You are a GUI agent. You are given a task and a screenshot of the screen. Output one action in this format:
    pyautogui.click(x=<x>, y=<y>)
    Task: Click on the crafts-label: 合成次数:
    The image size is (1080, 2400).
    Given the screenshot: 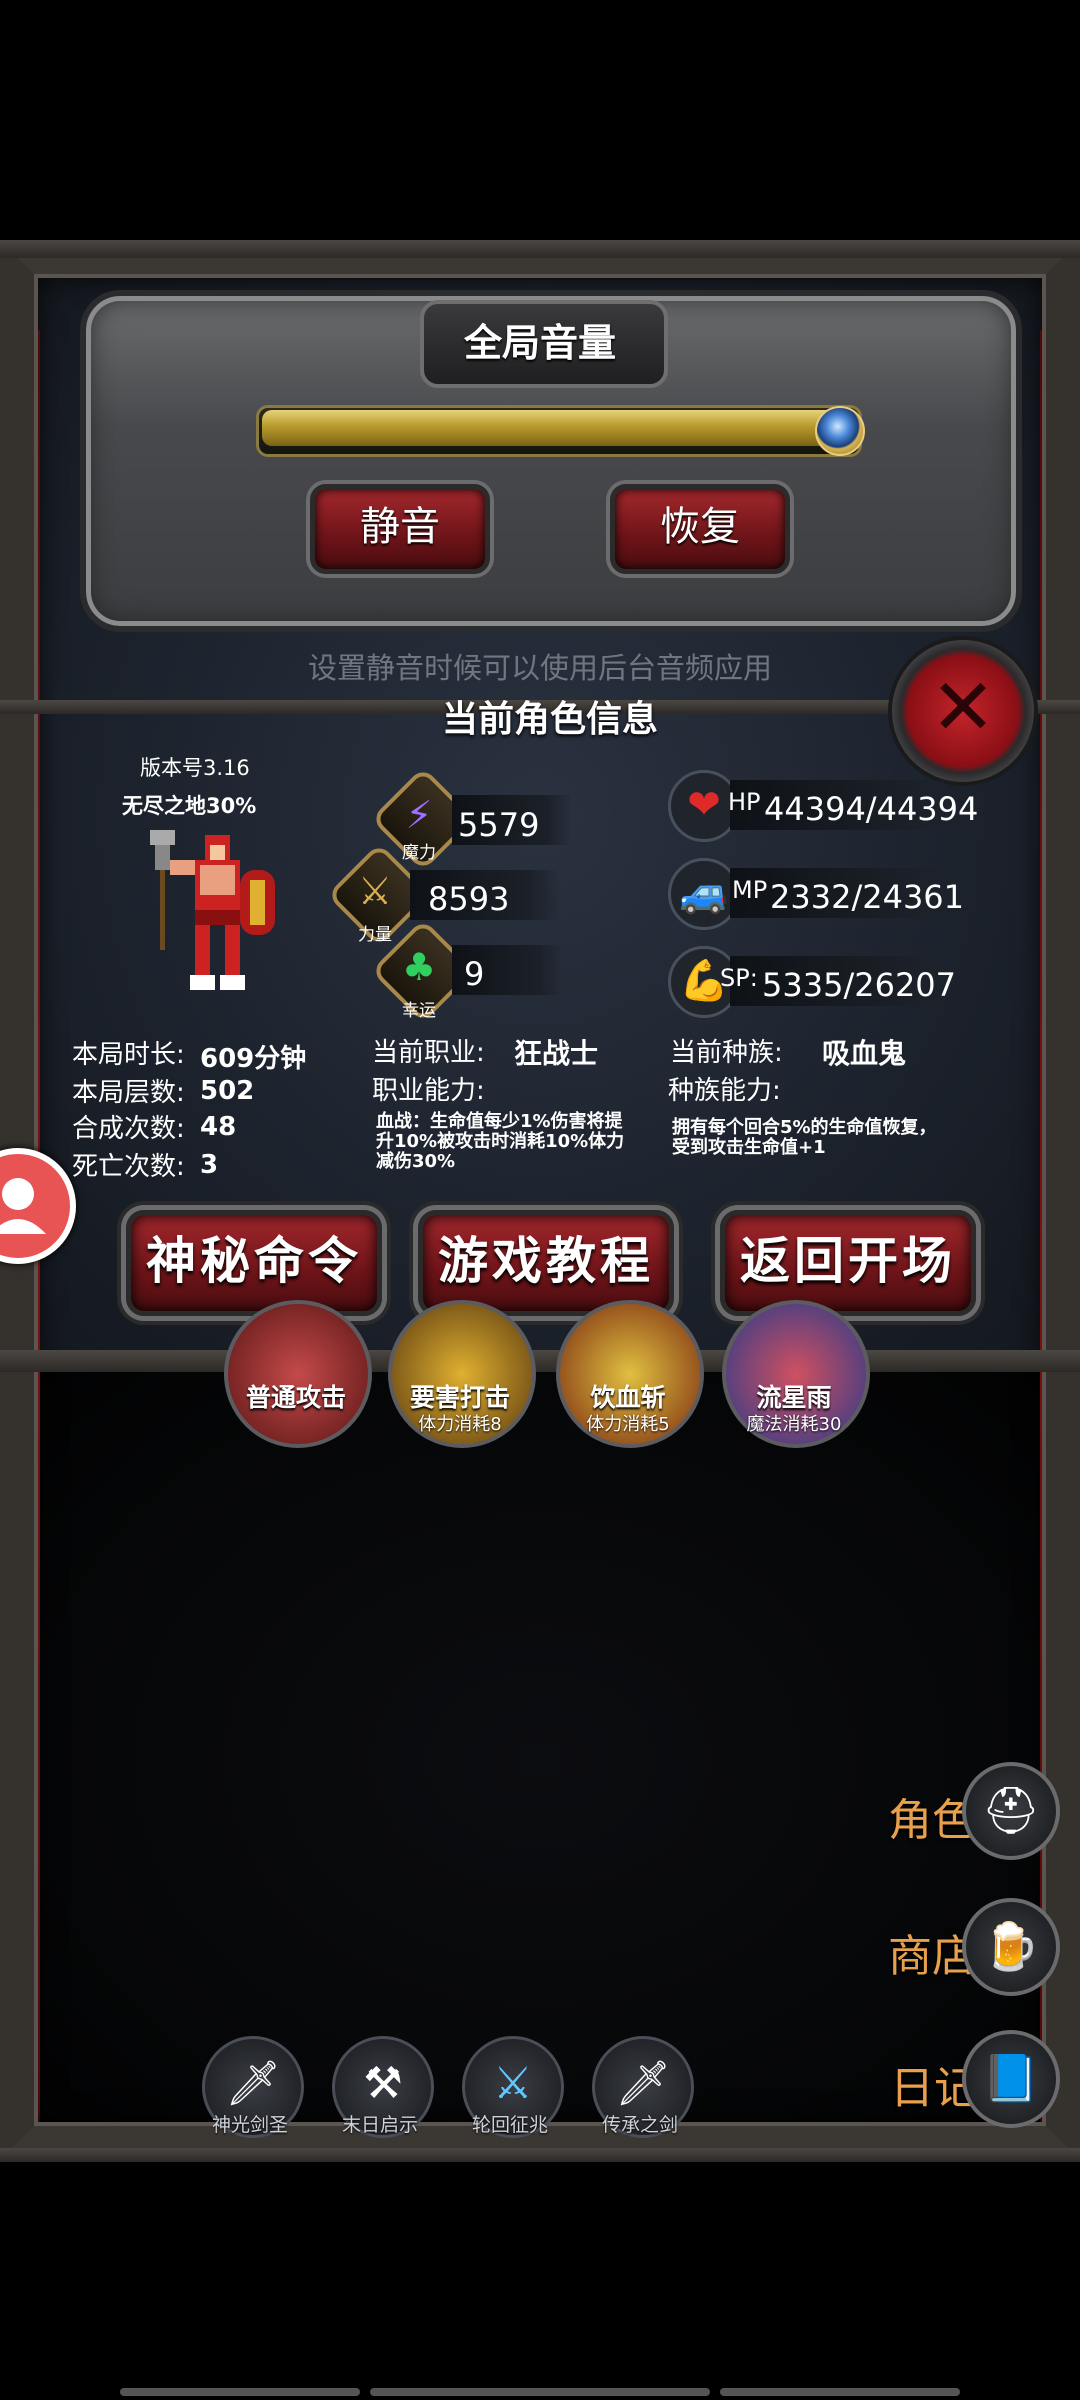 What is the action you would take?
    pyautogui.click(x=128, y=1129)
    